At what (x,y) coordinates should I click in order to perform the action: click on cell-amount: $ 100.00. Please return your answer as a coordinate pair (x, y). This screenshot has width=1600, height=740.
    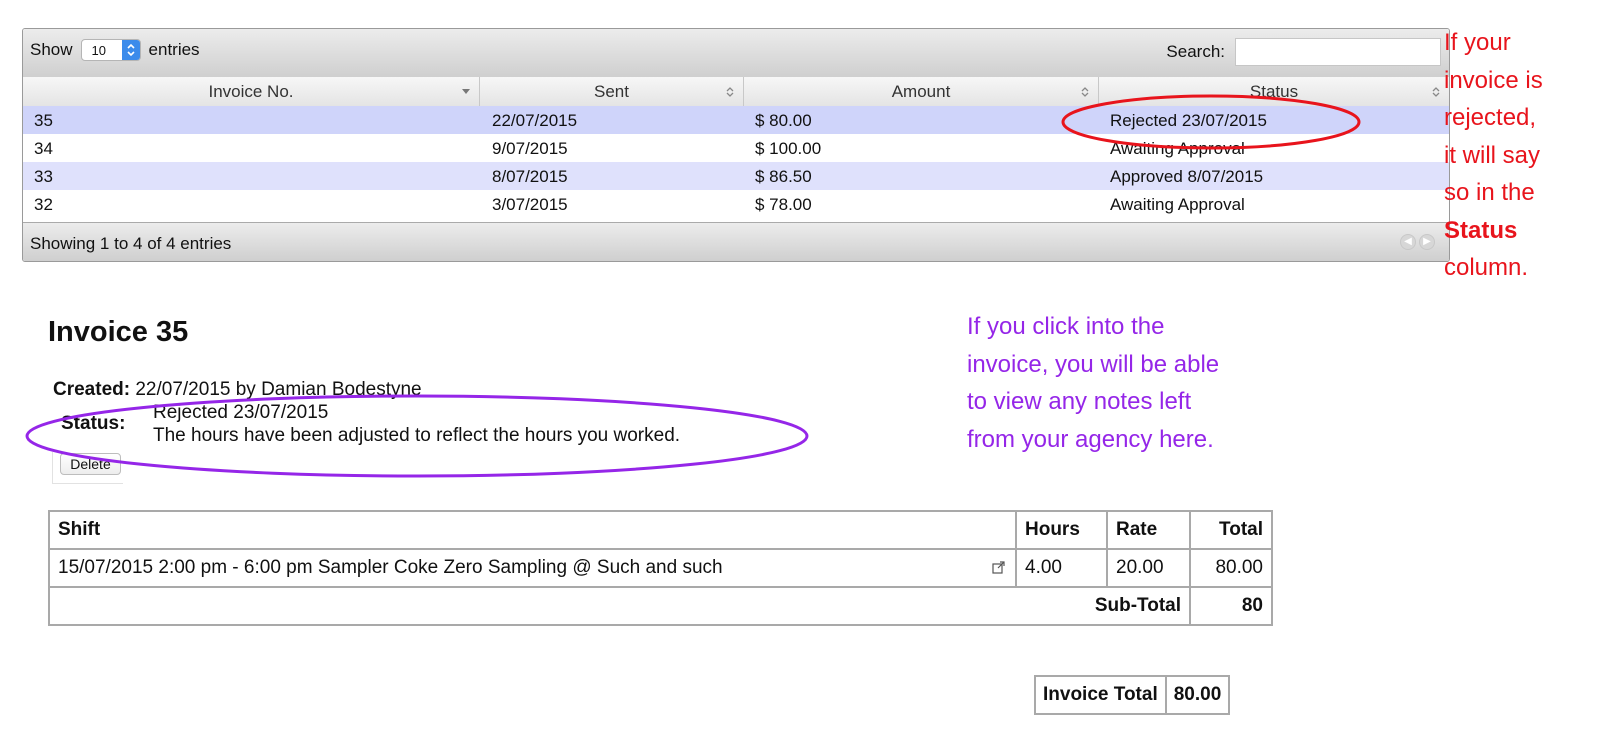
    Looking at the image, I should click on (788, 148).